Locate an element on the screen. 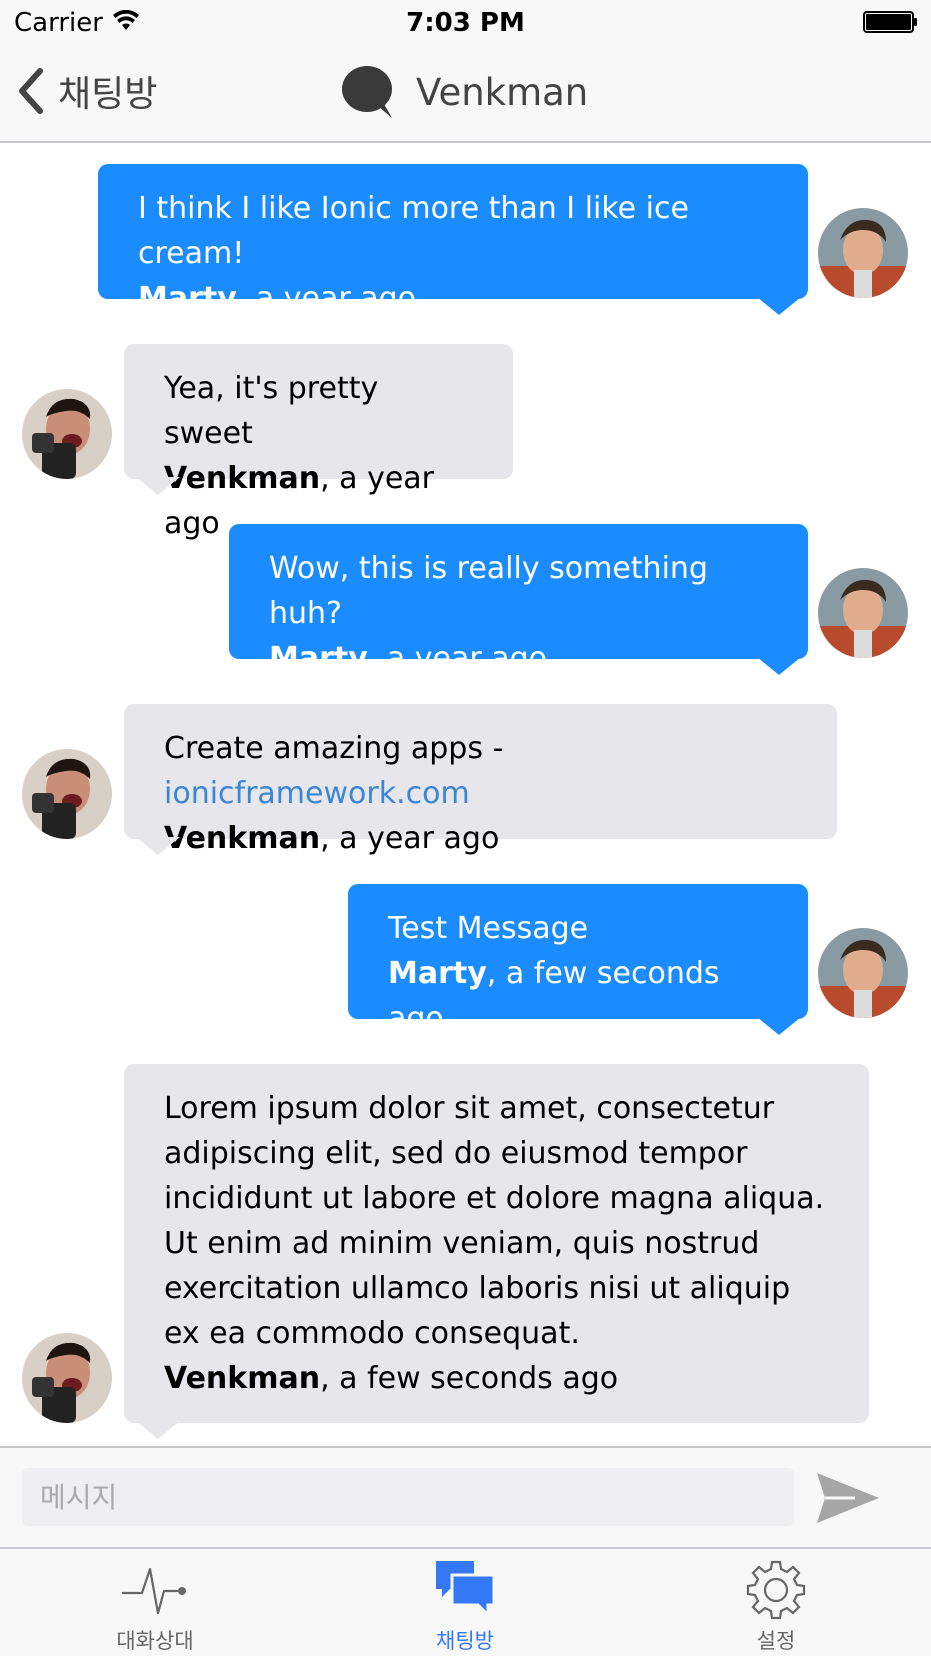  tab-settings: 설정 is located at coordinates (776, 1602).